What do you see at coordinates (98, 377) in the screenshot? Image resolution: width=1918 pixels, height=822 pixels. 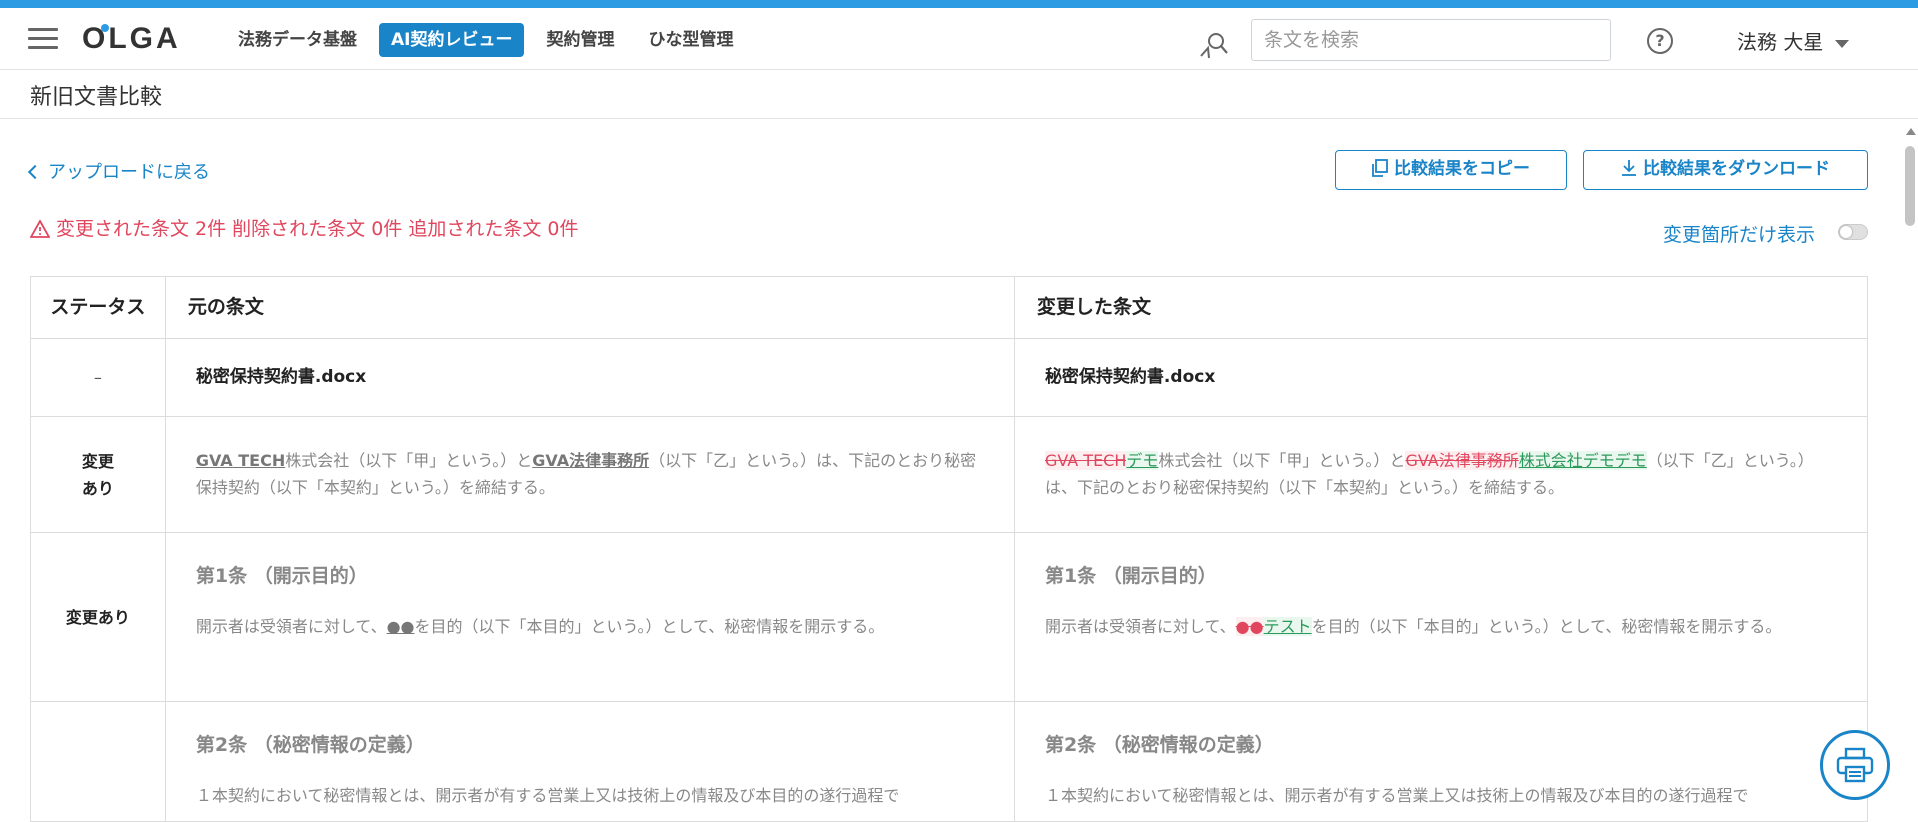 I see `status-cell: –` at bounding box center [98, 377].